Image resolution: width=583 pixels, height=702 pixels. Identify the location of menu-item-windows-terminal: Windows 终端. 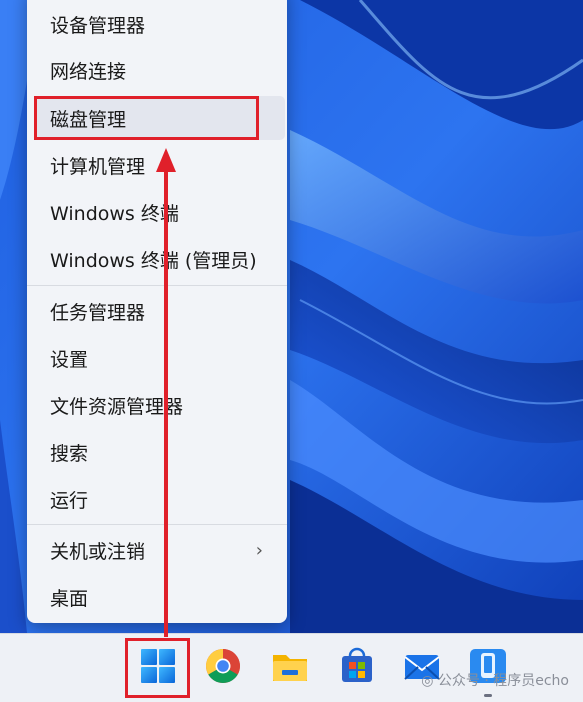
(157, 212).